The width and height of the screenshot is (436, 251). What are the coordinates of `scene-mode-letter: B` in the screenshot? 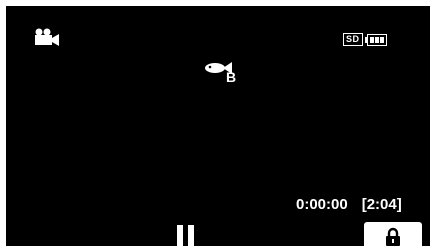 It's located at (231, 77).